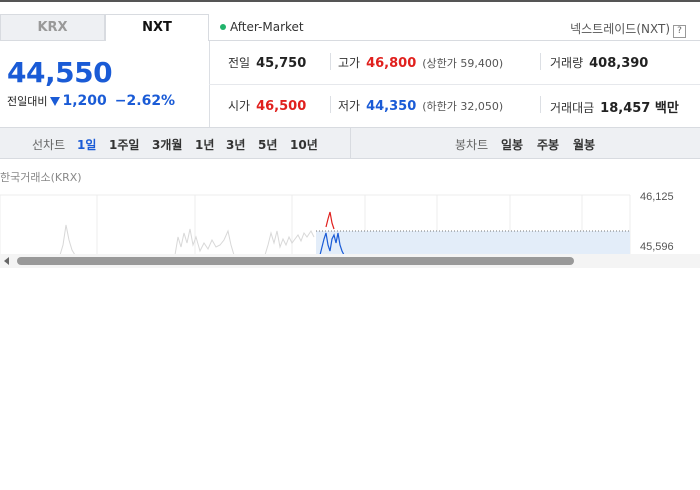  I want to click on stat-high: 고가 46,800 (상한가 59,400), so click(420, 62).